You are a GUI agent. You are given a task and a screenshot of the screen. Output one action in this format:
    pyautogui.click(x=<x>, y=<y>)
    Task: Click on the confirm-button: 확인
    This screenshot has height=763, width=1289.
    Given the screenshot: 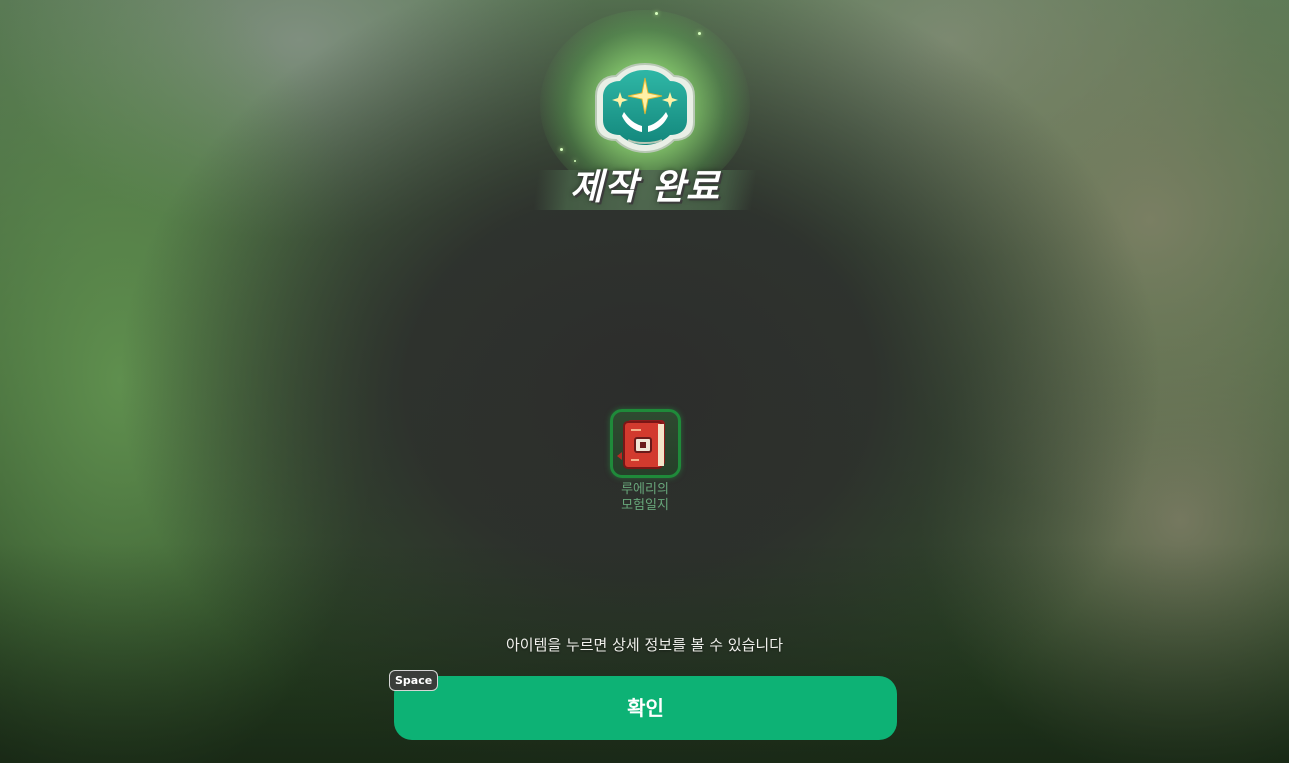 What is the action you would take?
    pyautogui.click(x=645, y=708)
    